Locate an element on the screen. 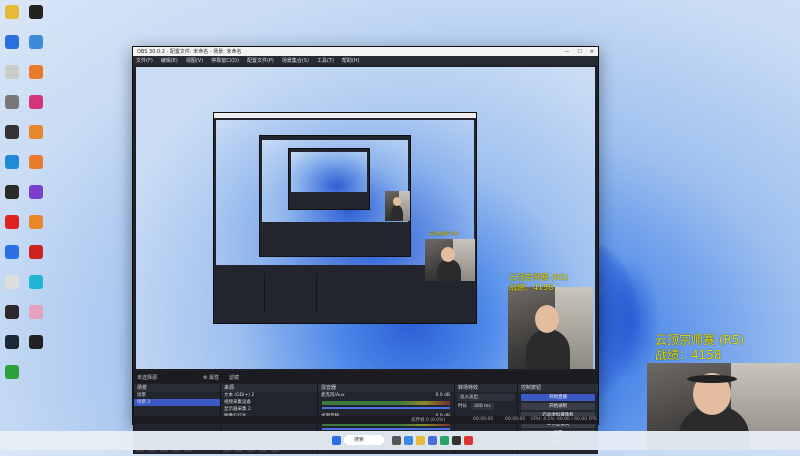  duration-label: 时长 is located at coordinates (462, 406).